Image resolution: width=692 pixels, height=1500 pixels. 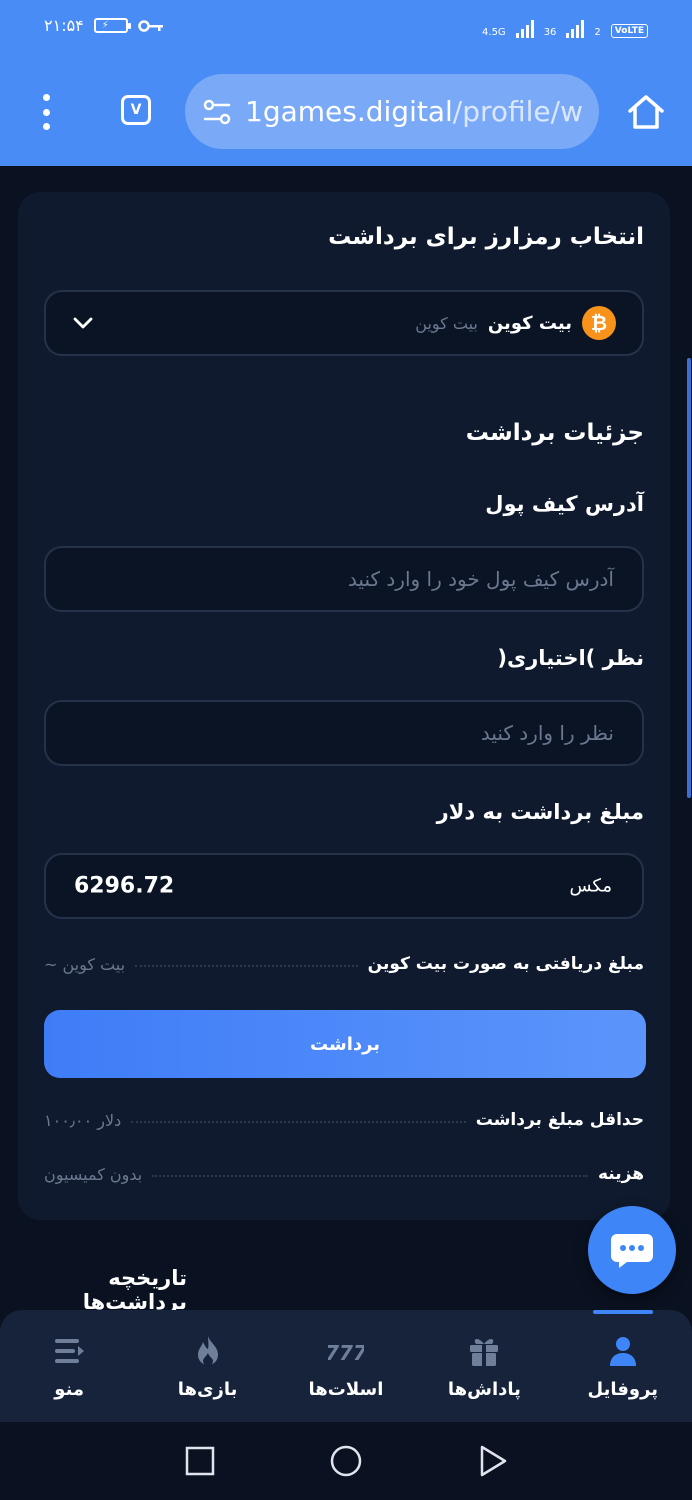 I want to click on nav-menu-label: منو, so click(x=69, y=1389).